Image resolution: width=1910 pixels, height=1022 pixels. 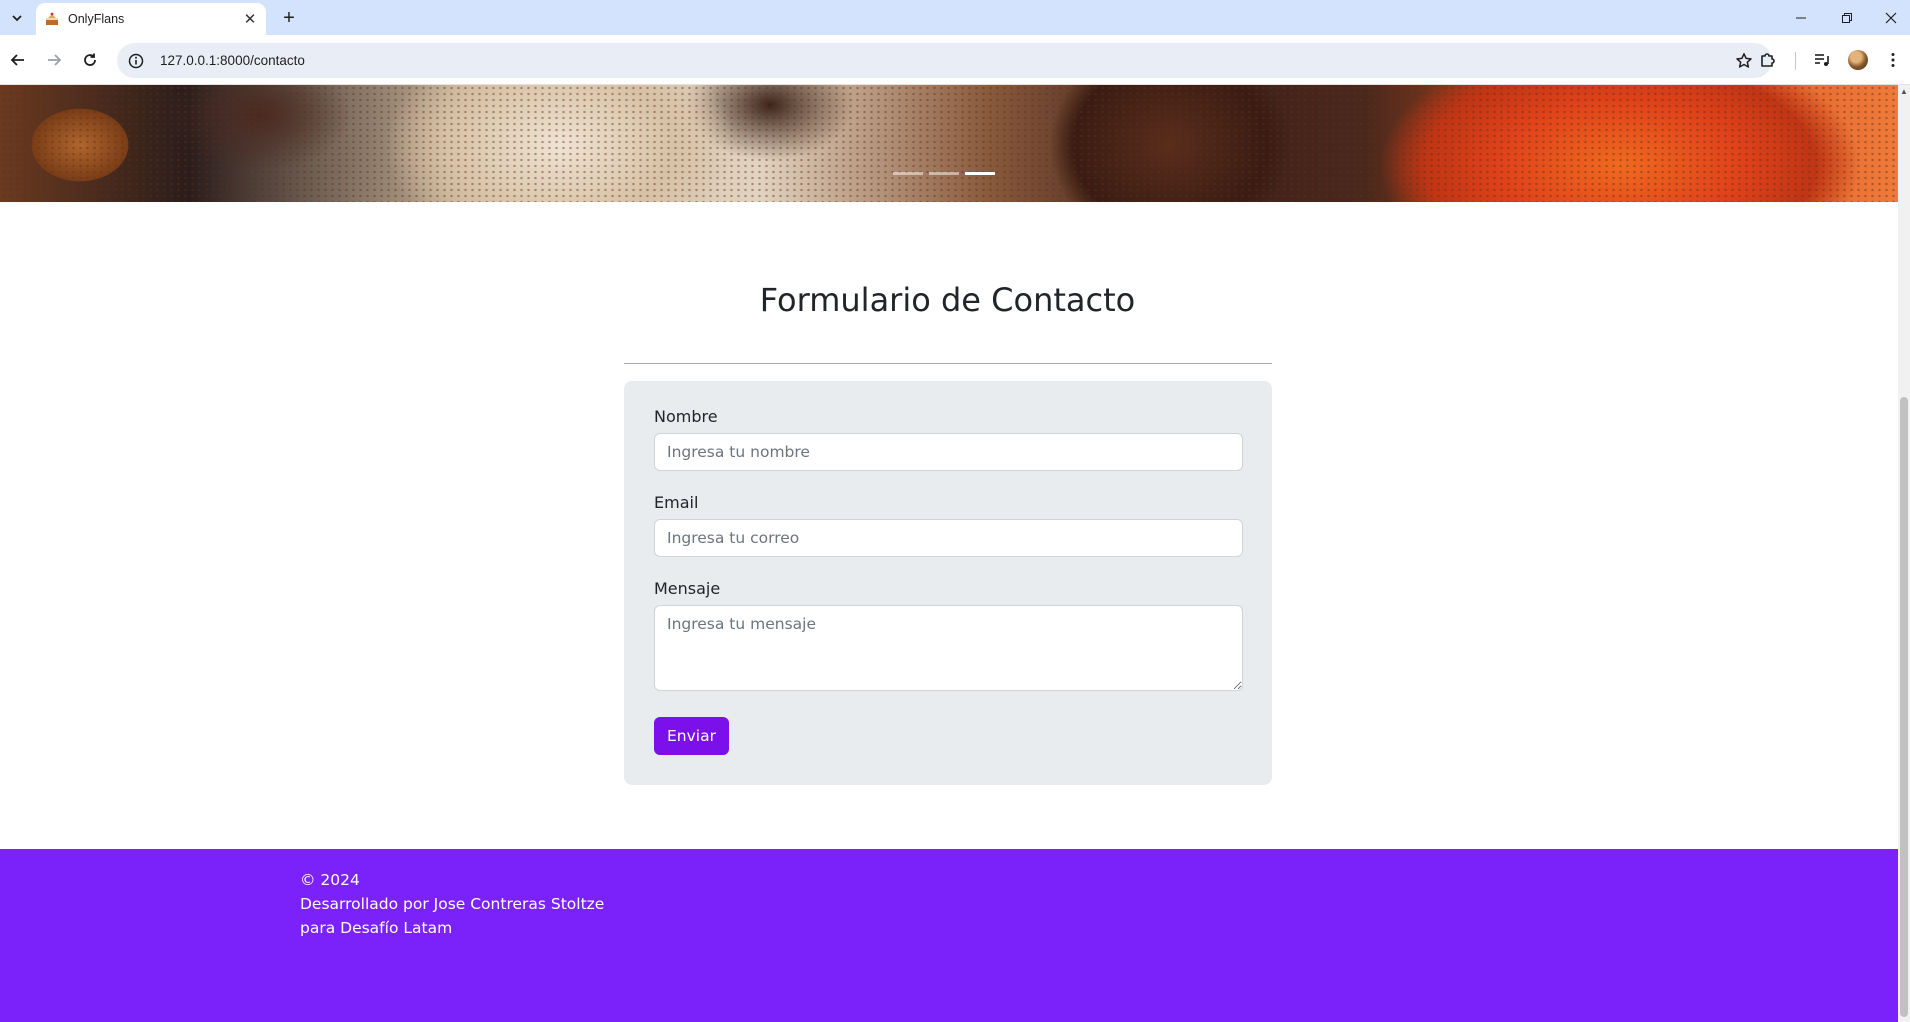 I want to click on browser-toolbar: 127.0.0.1:8000/contacto, so click(x=955, y=60).